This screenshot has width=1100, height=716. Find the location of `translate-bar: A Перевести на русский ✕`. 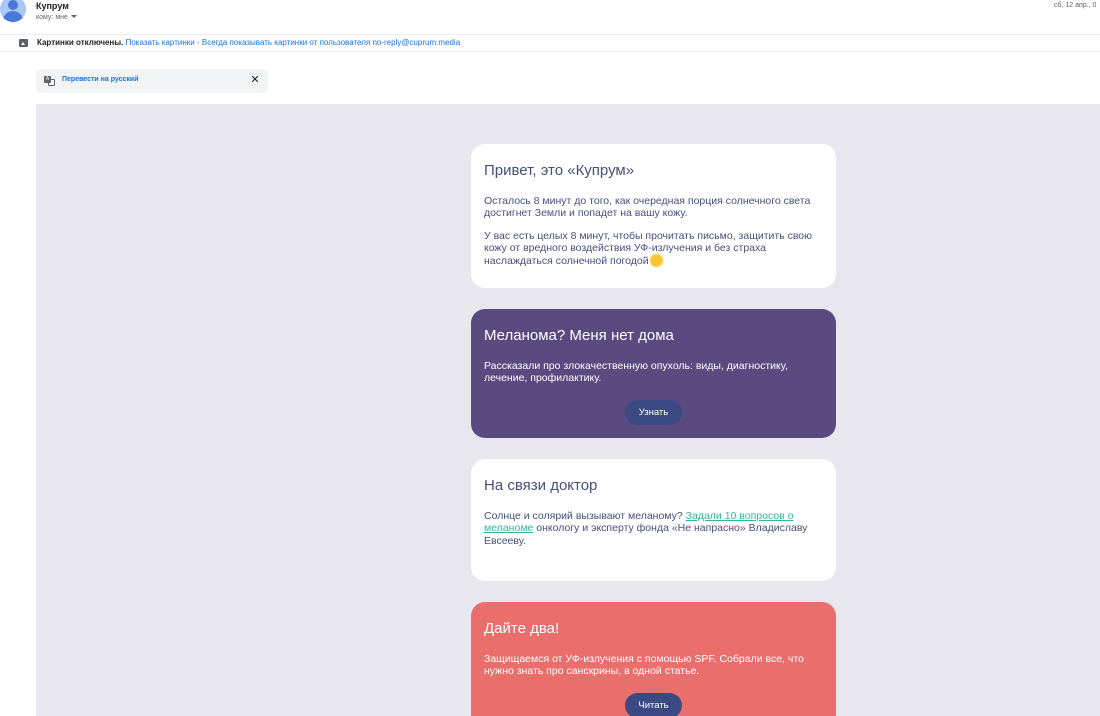

translate-bar: A Перевести на русский ✕ is located at coordinates (152, 81).